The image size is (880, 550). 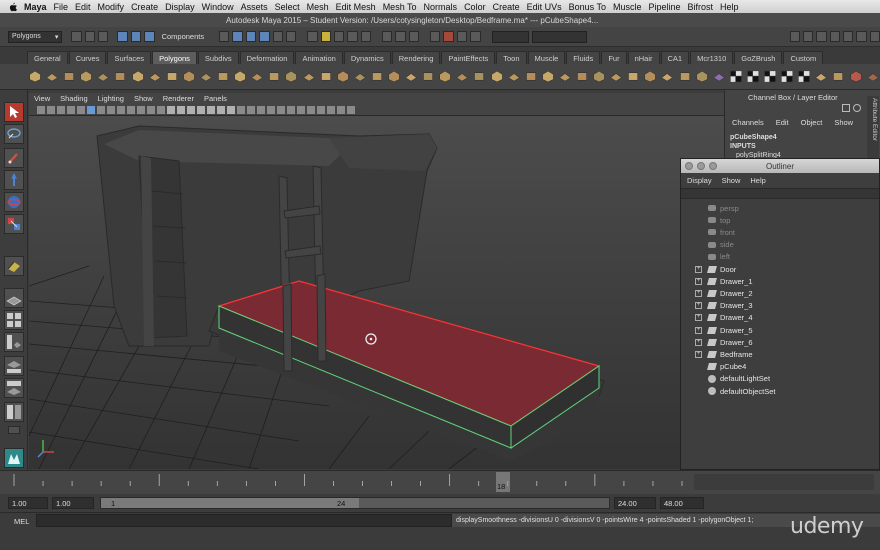 I want to click on bridge-icon, so click(x=531, y=76).